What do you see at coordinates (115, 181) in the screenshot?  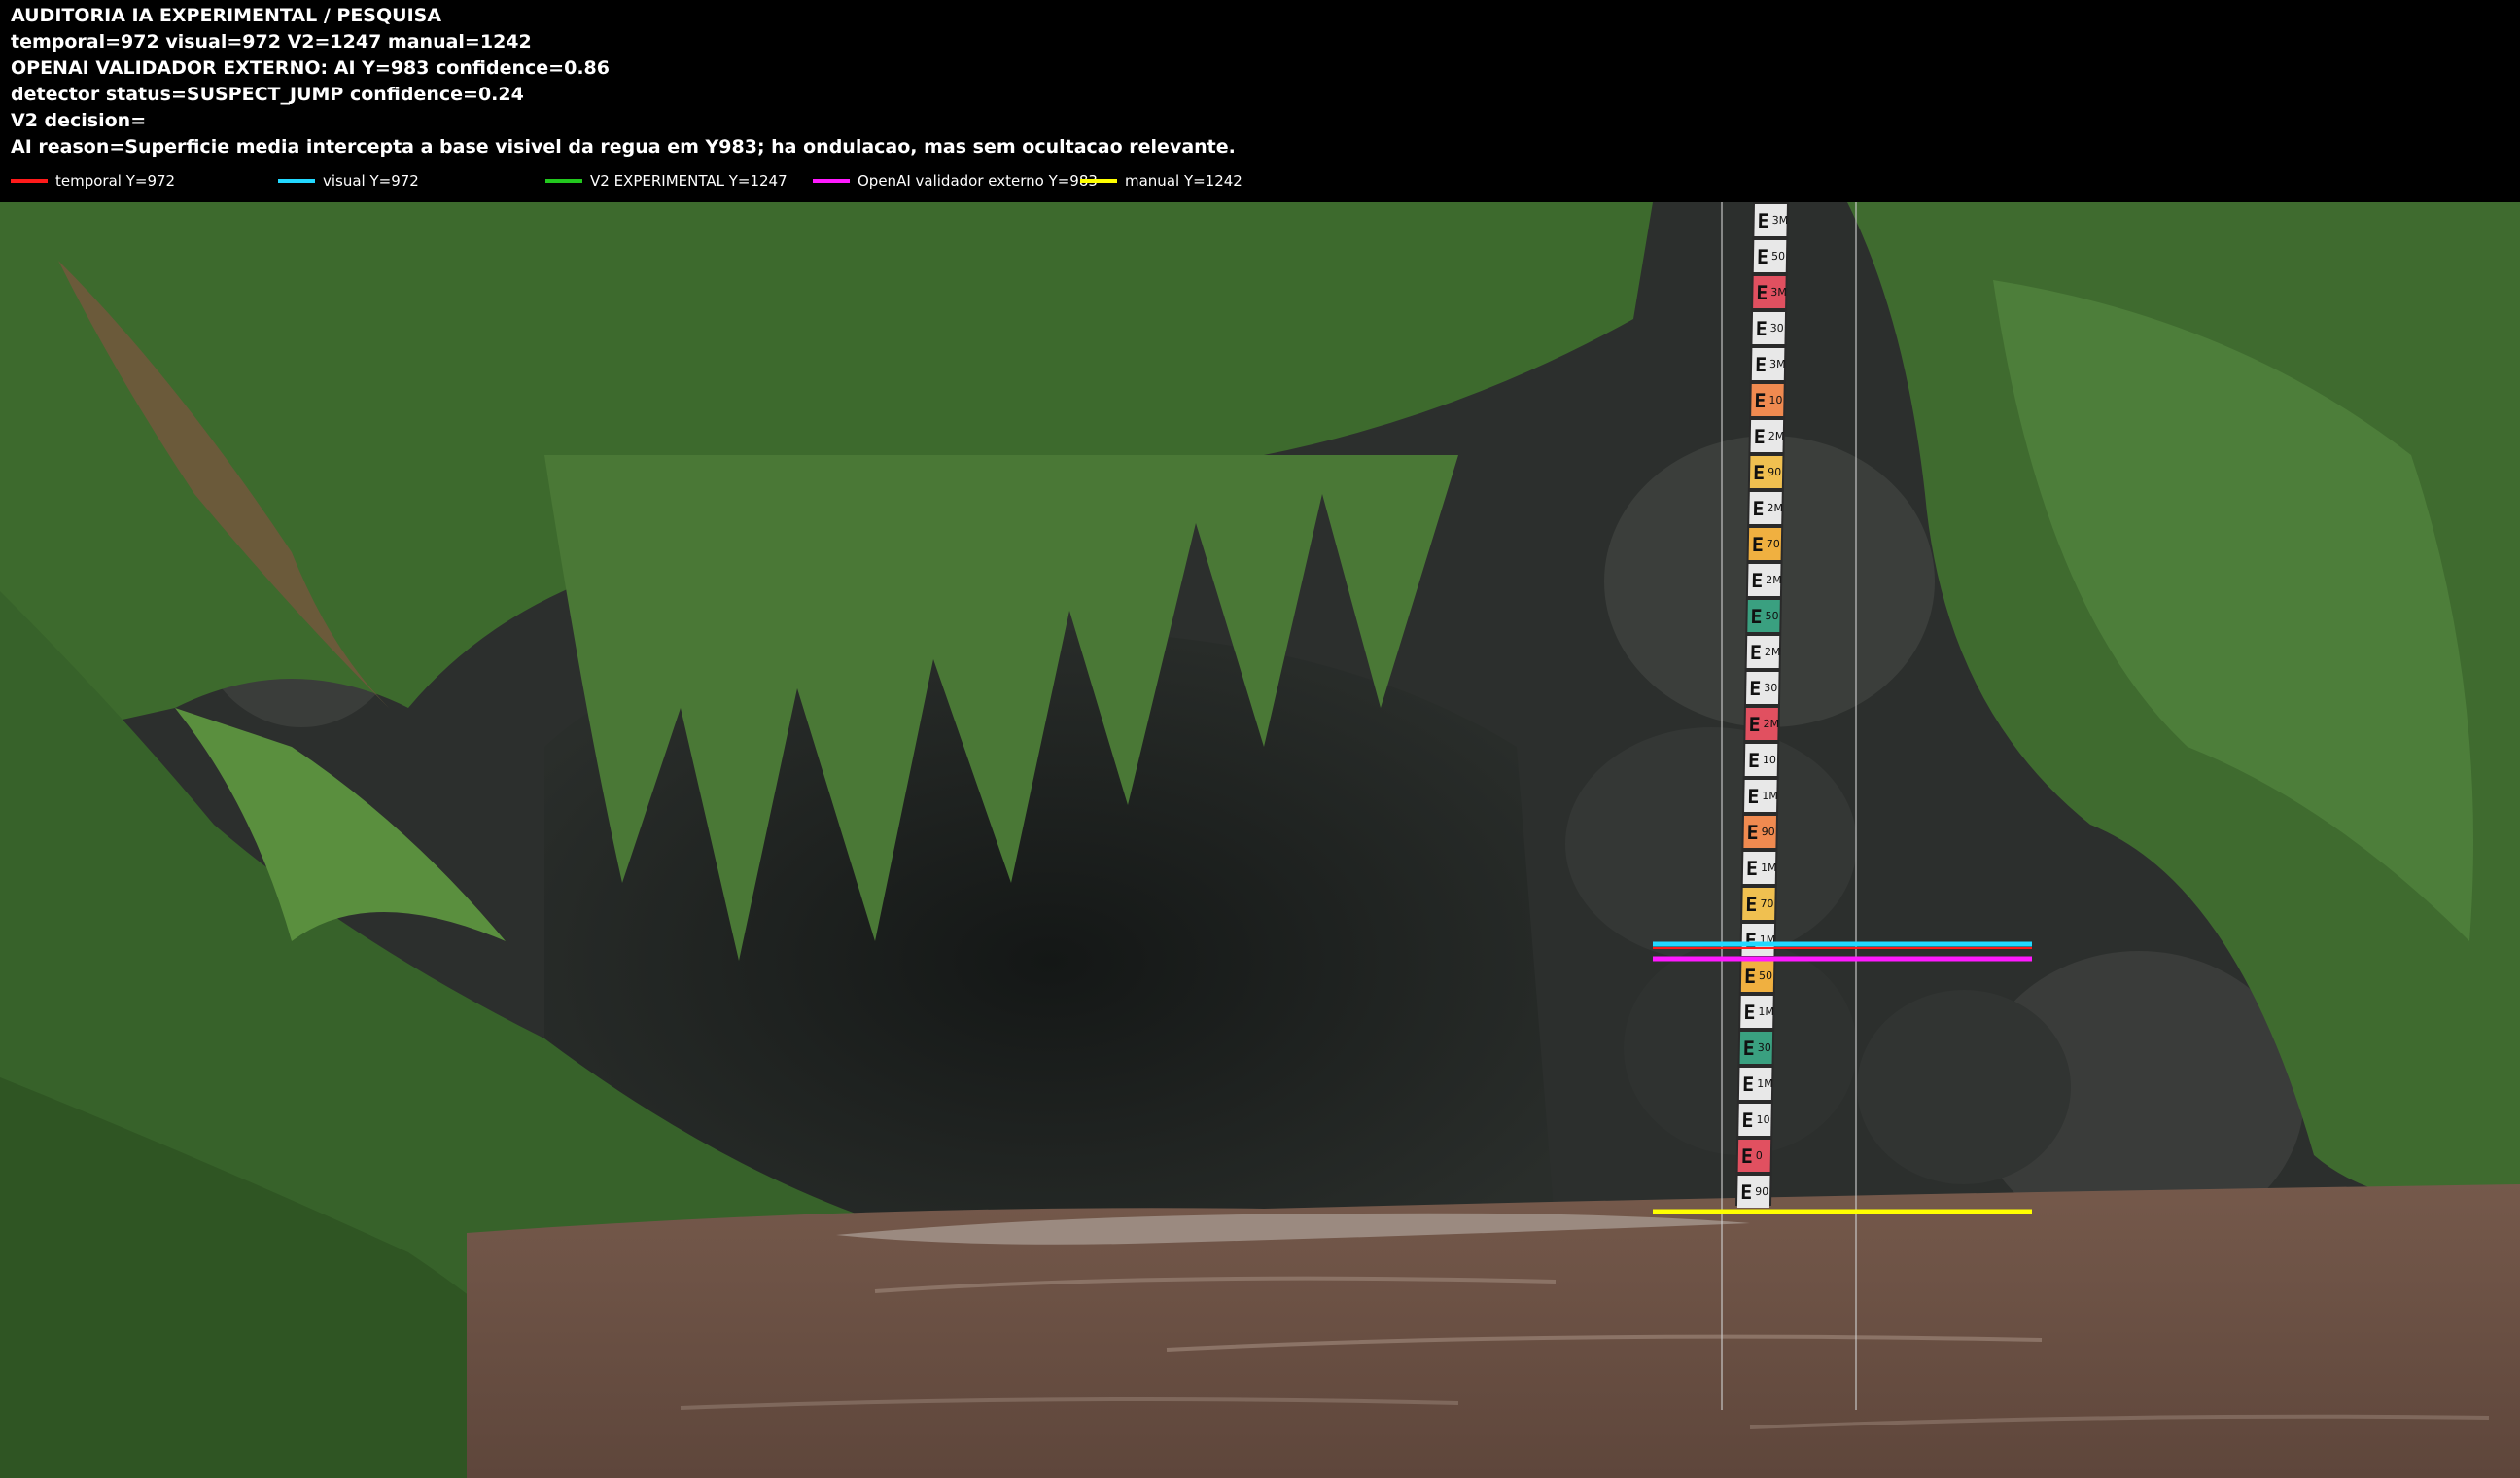 I see `legend-label-temporal: temporal Y=972` at bounding box center [115, 181].